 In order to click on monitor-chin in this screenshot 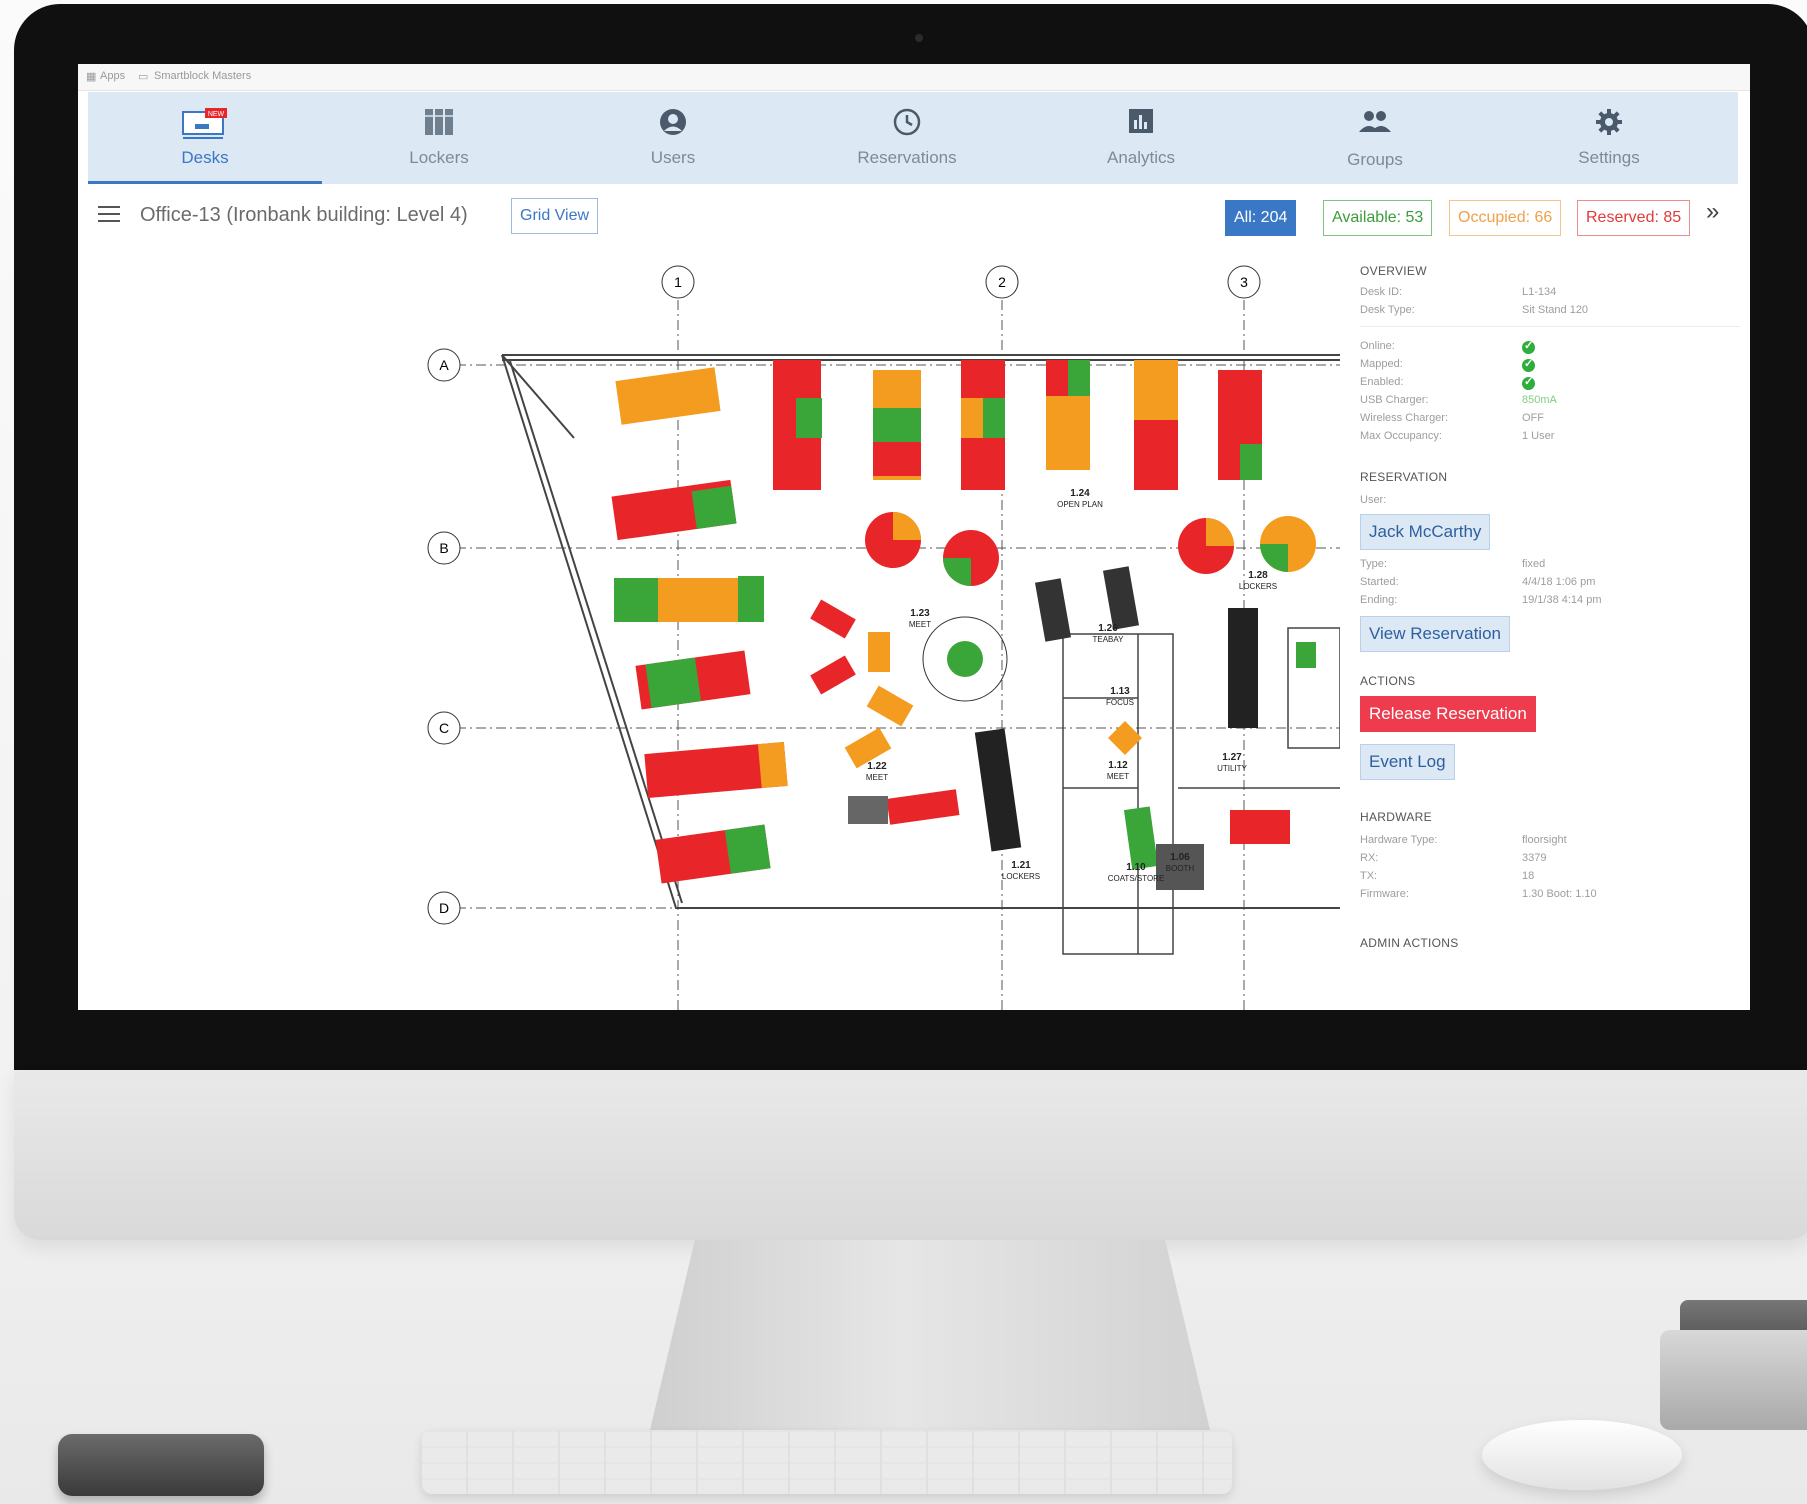, I will do `click(910, 1155)`.